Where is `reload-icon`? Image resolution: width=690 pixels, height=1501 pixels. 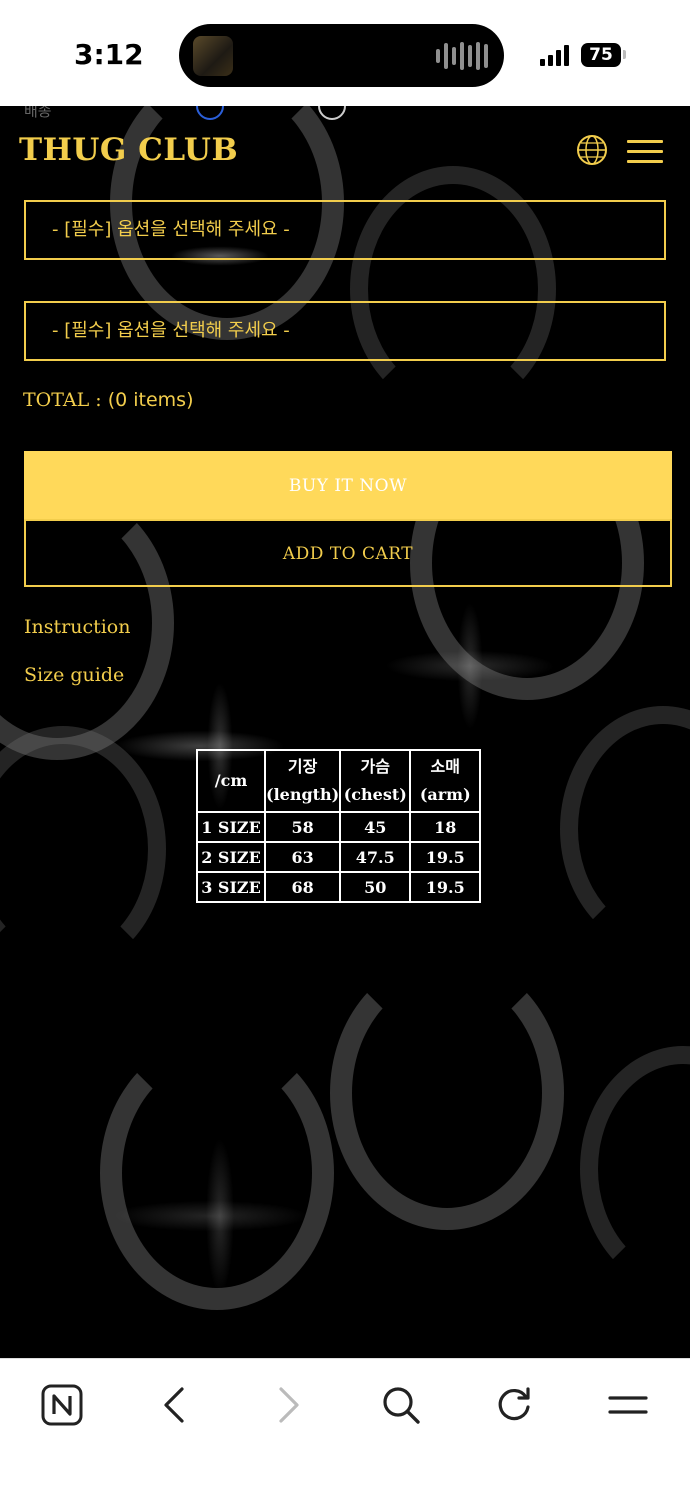 reload-icon is located at coordinates (514, 1405).